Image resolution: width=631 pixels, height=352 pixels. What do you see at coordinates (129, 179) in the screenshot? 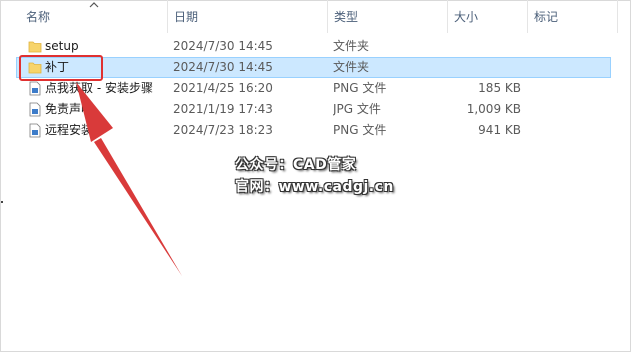
I see `annotation-arrow-icon` at bounding box center [129, 179].